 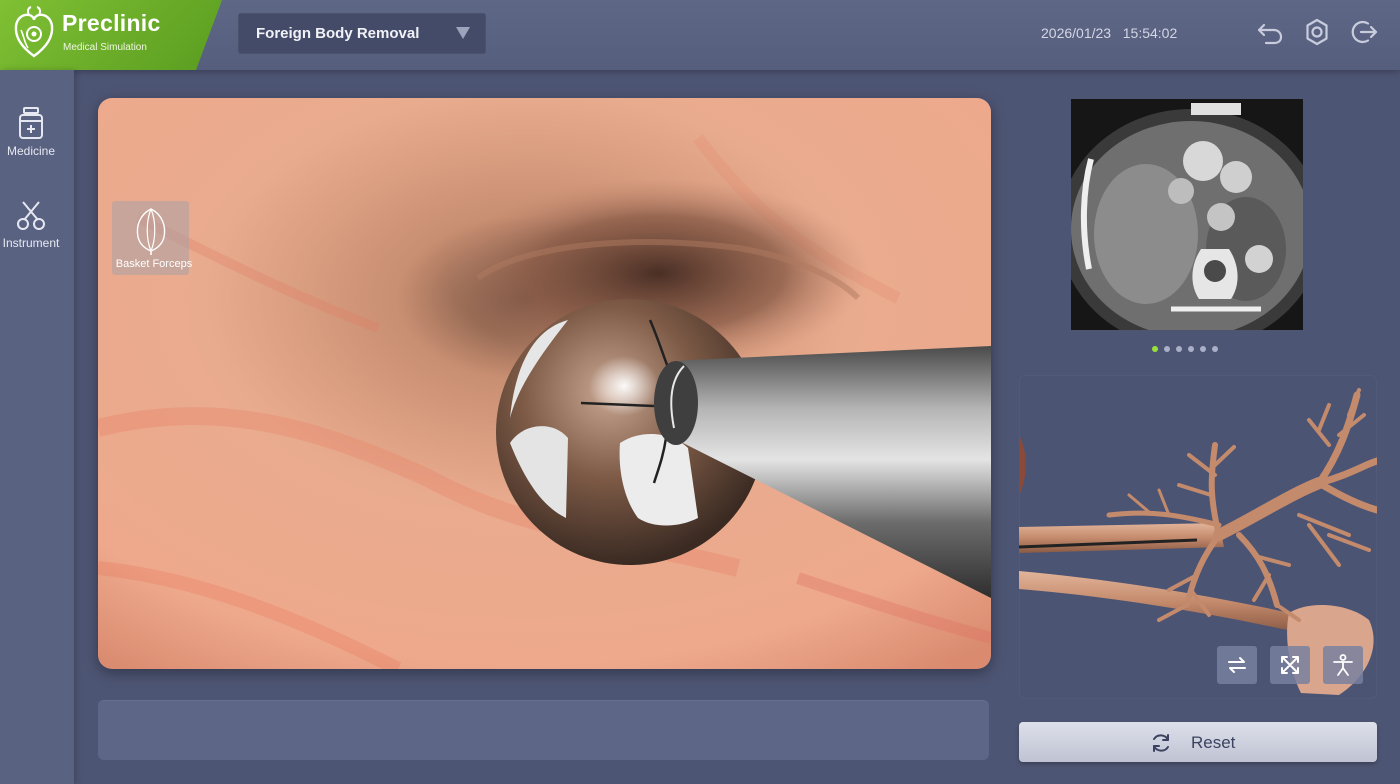 I want to click on scenario-dropdown: Foreign Body Removal, so click(x=362, y=33).